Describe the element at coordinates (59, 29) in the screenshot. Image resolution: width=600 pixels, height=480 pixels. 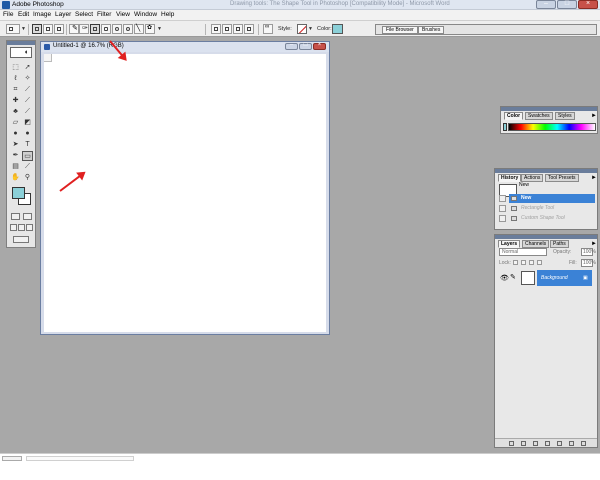
I see `fill-pixels-mode-button` at that location.